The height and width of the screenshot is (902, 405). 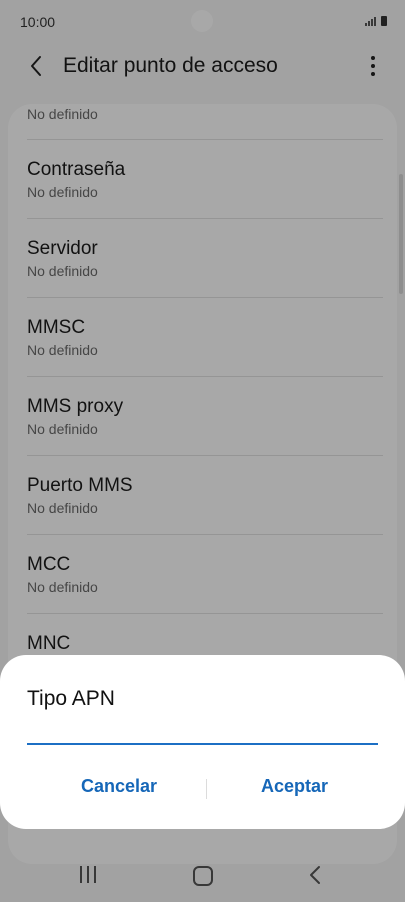 What do you see at coordinates (71, 698) in the screenshot?
I see `dialog-title: Tipo APN` at bounding box center [71, 698].